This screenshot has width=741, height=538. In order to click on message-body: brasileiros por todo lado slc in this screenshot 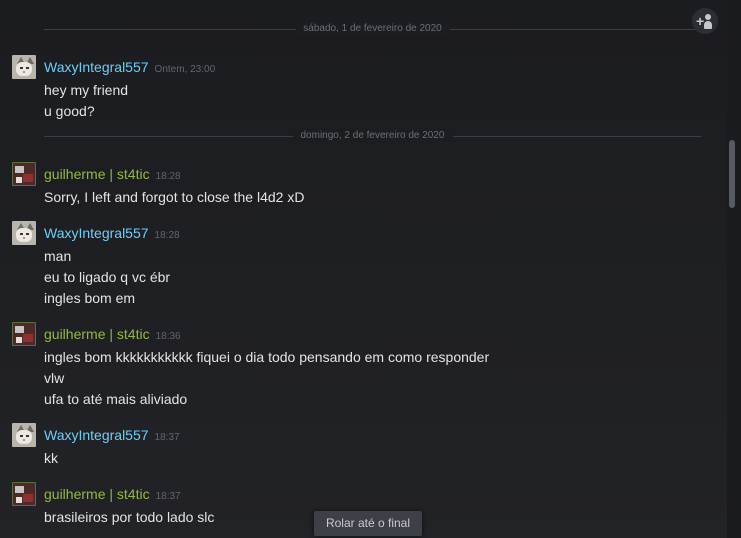, I will do `click(129, 517)`.